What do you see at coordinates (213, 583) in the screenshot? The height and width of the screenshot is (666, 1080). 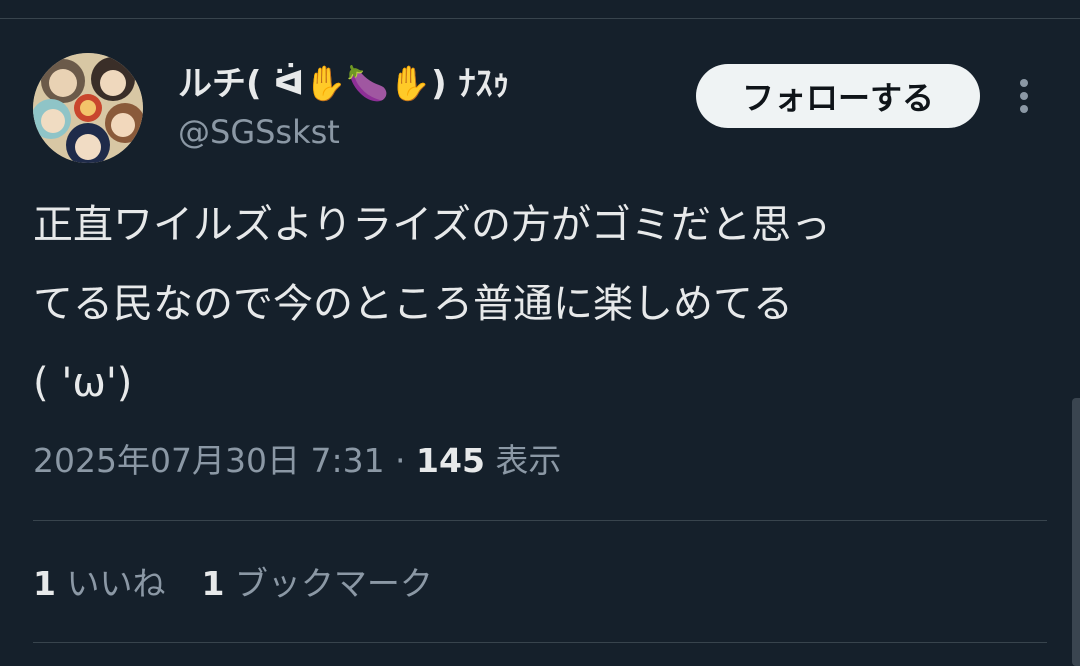 I see `bookmarks-count: 1` at bounding box center [213, 583].